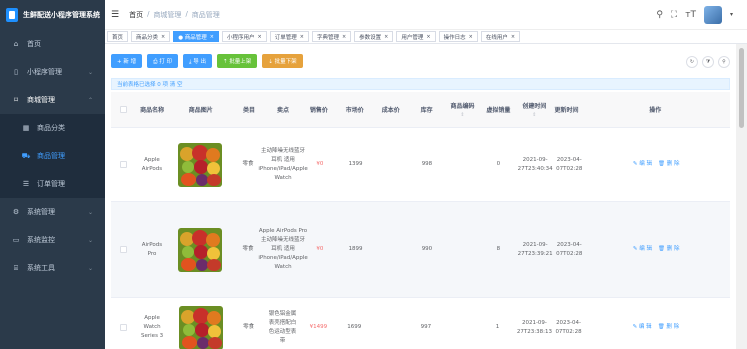 This screenshot has width=747, height=349. I want to click on tag-oplog: 操作日志 ×, so click(458, 36).